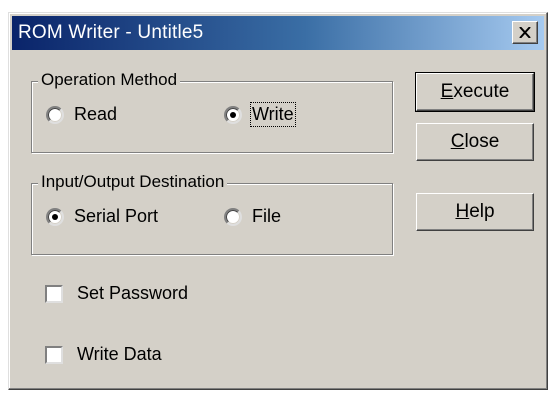  Describe the element at coordinates (54, 354) in the screenshot. I see `write-data-box` at that location.